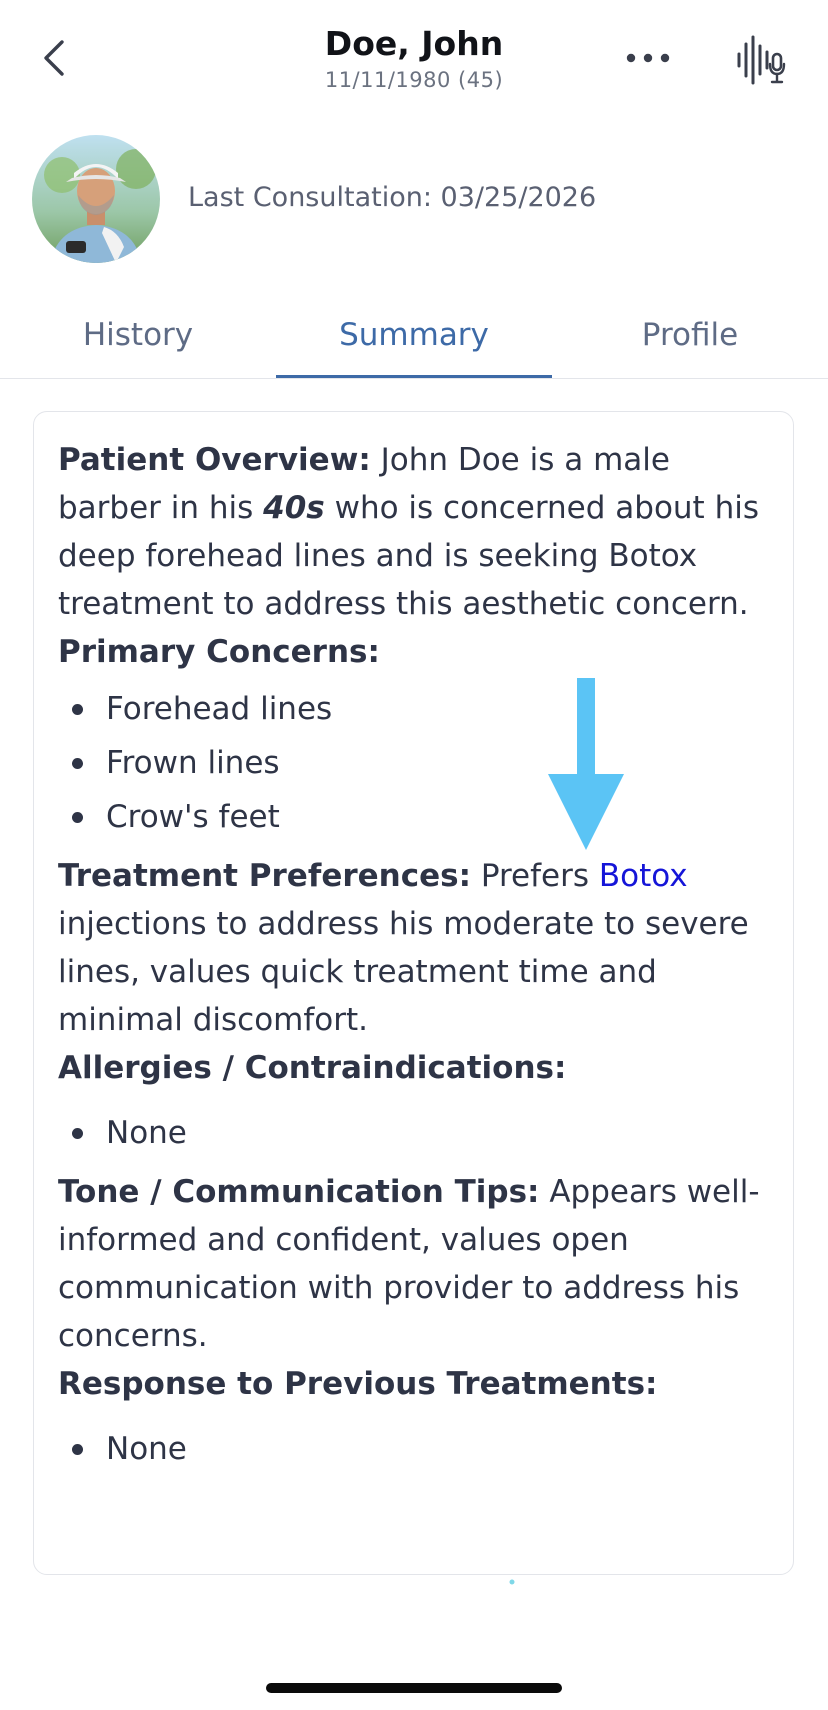  I want to click on previous-treatments-list: None, so click(413, 1449).